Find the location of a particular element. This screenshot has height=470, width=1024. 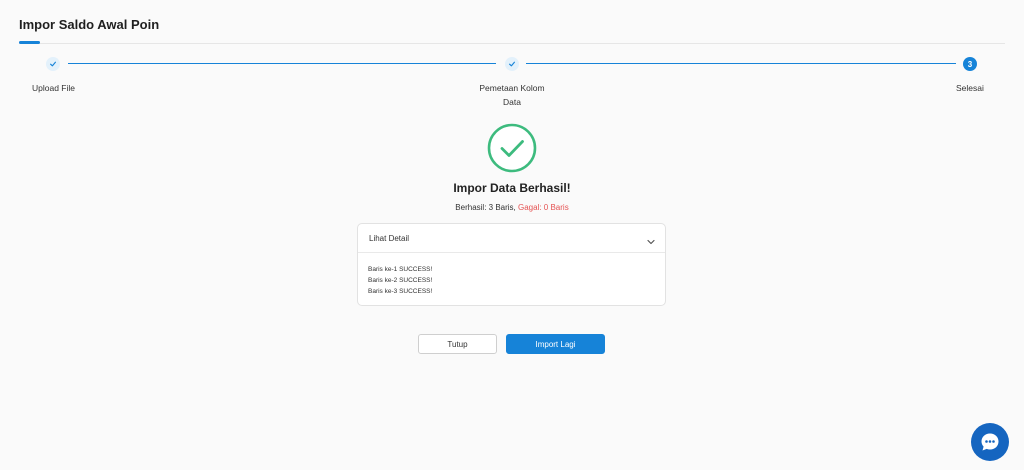

chat-button is located at coordinates (990, 442).